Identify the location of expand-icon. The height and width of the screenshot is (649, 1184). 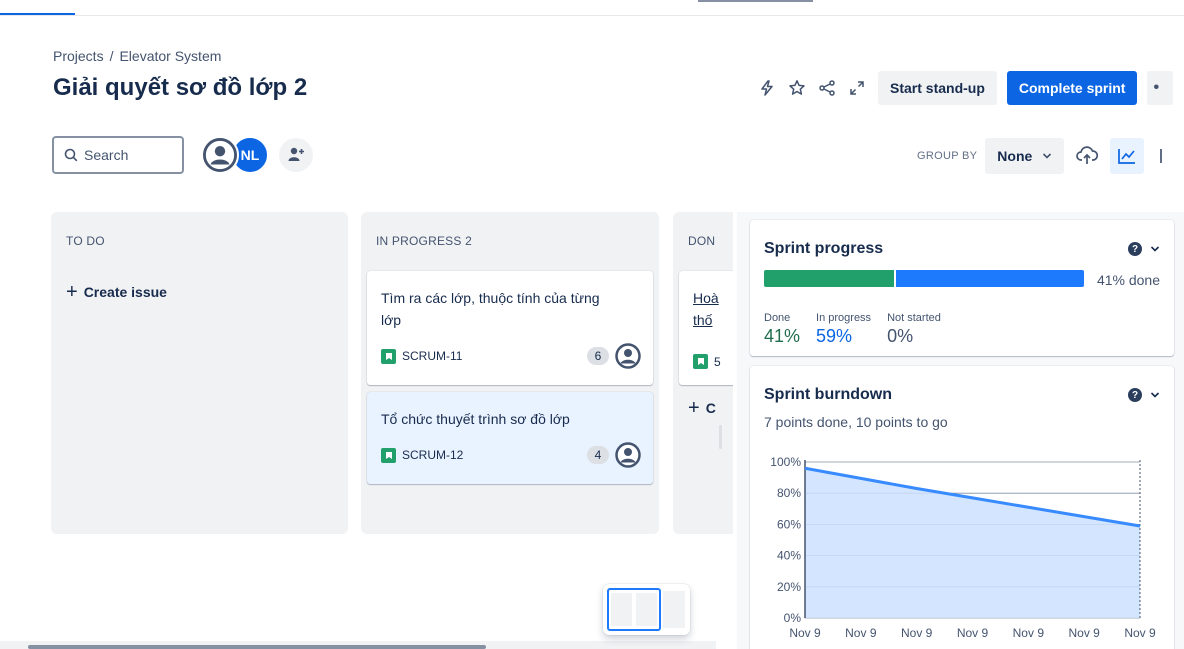
(857, 88).